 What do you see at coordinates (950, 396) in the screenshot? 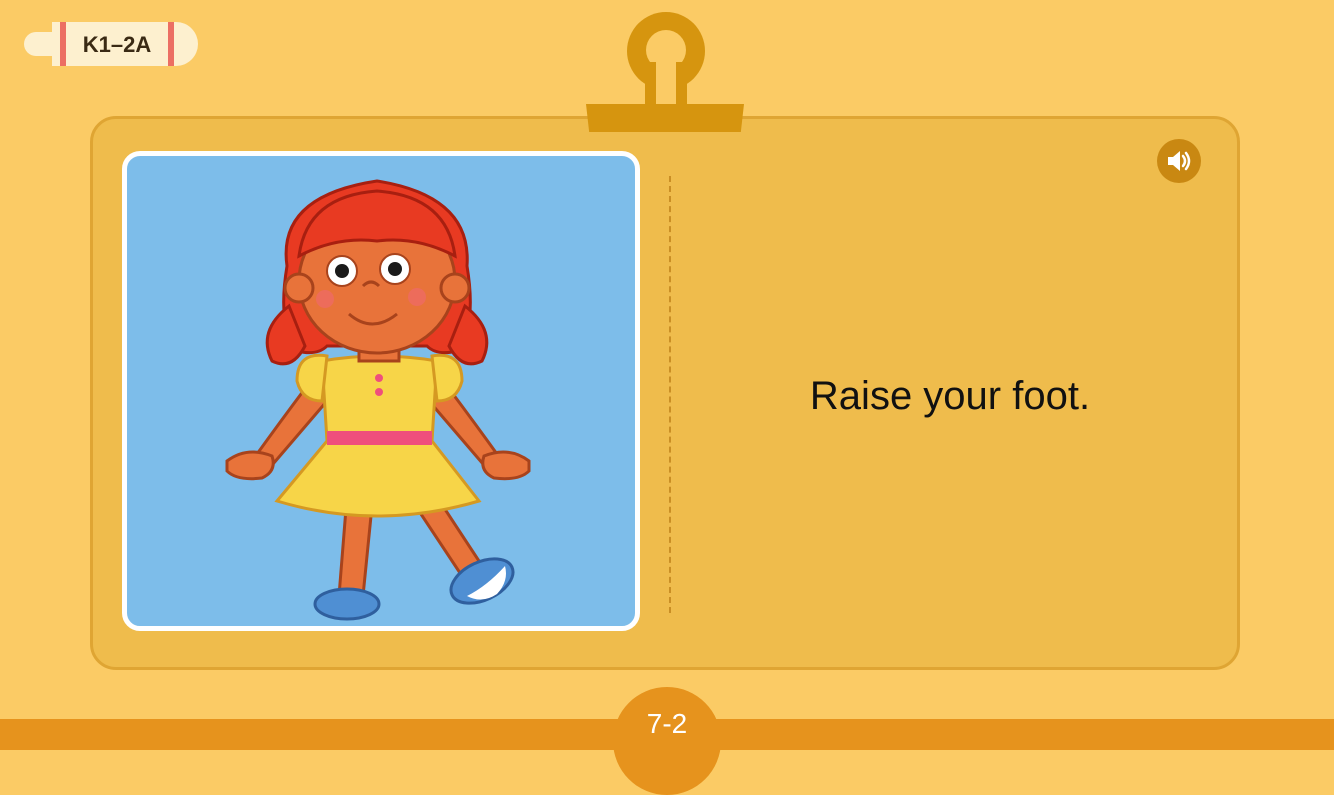
I see `card-sentence: Raise your foot.` at bounding box center [950, 396].